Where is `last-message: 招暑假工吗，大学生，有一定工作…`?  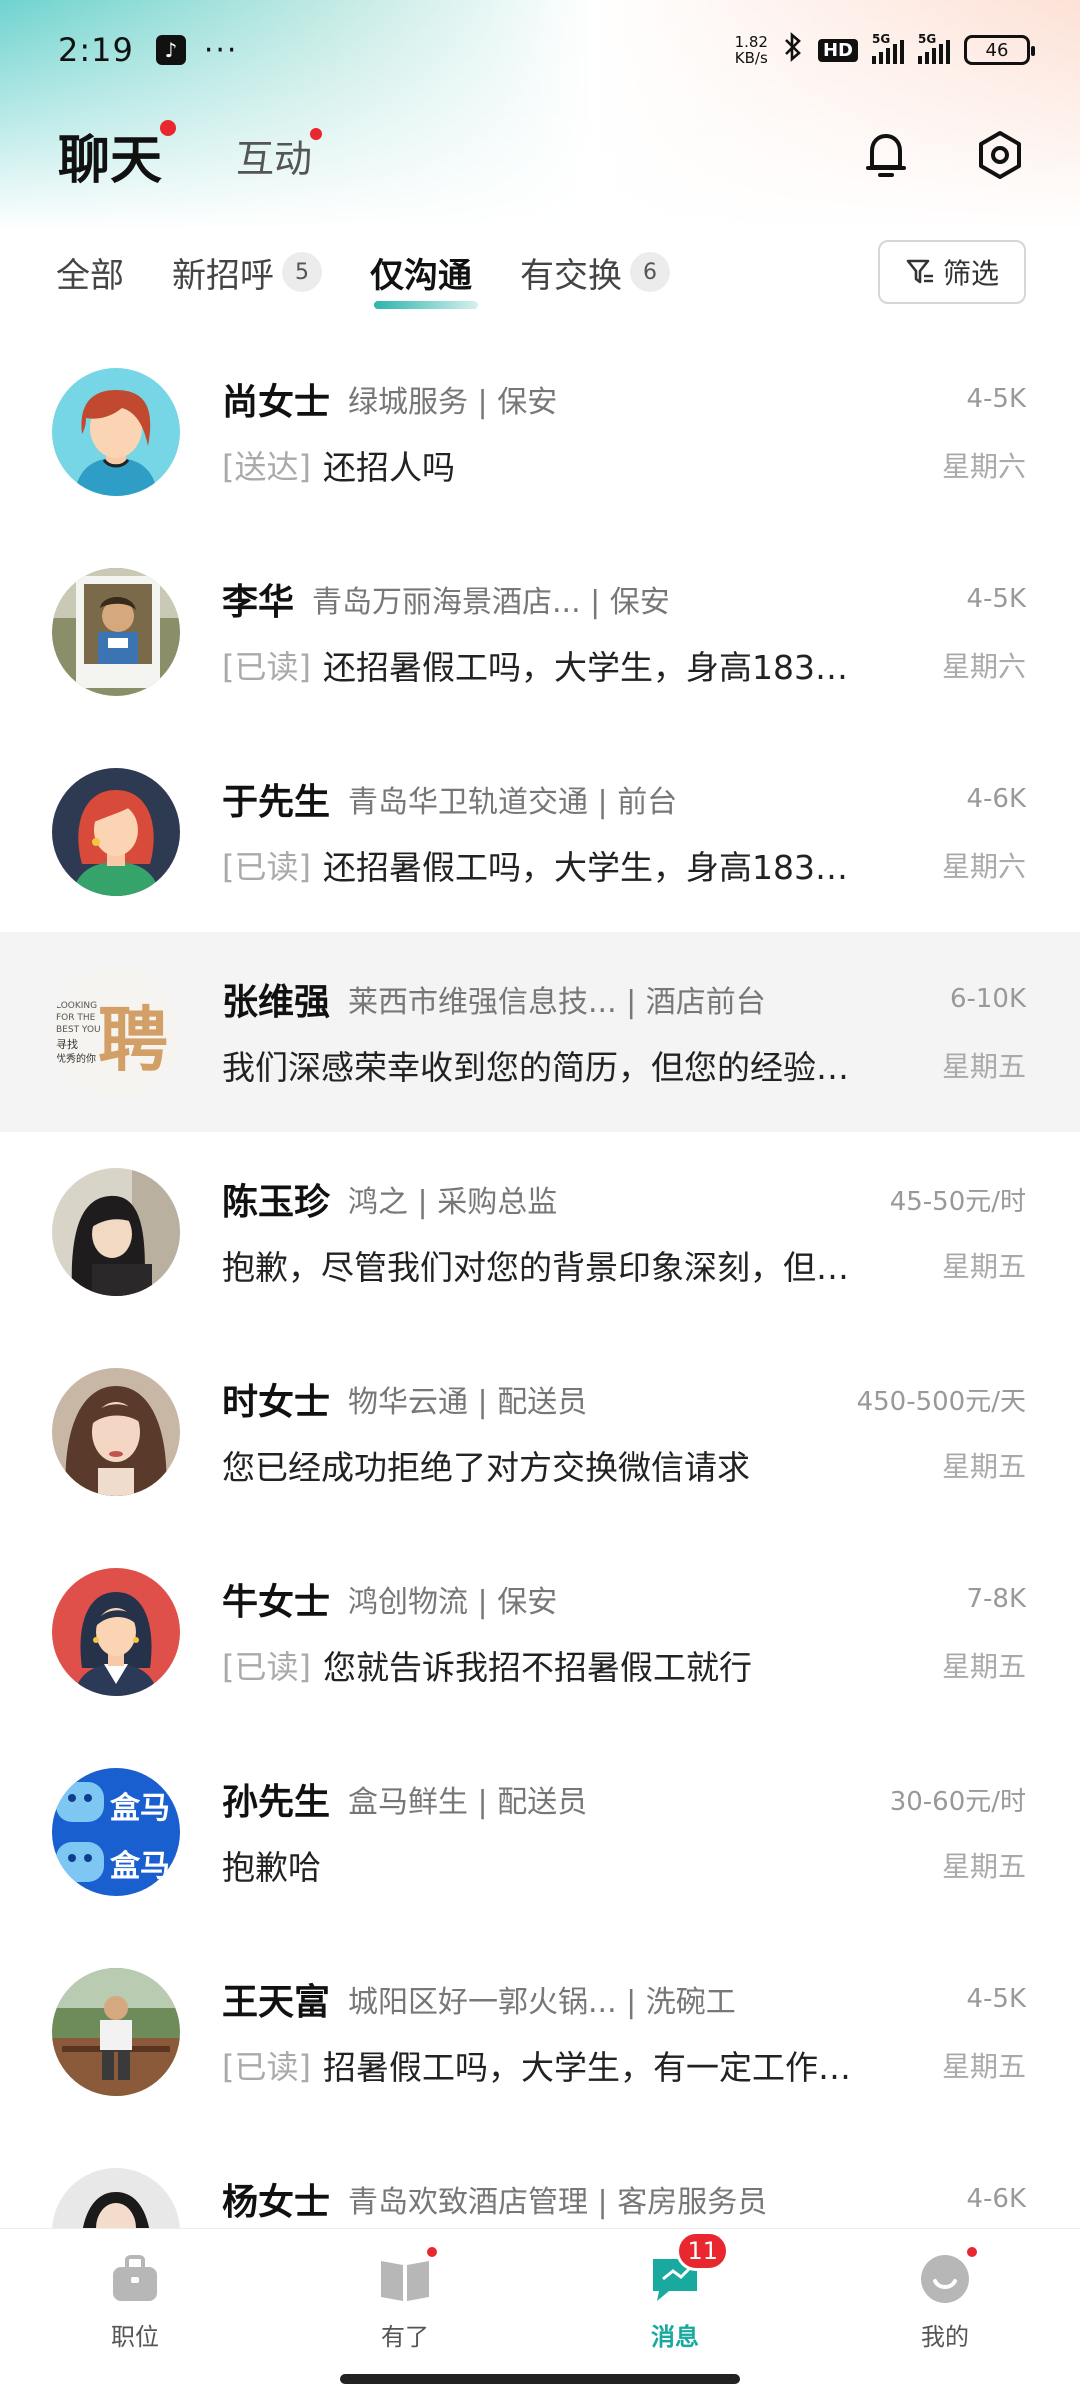 last-message: 招暑假工吗，大学生，有一定工作… is located at coordinates (586, 2067).